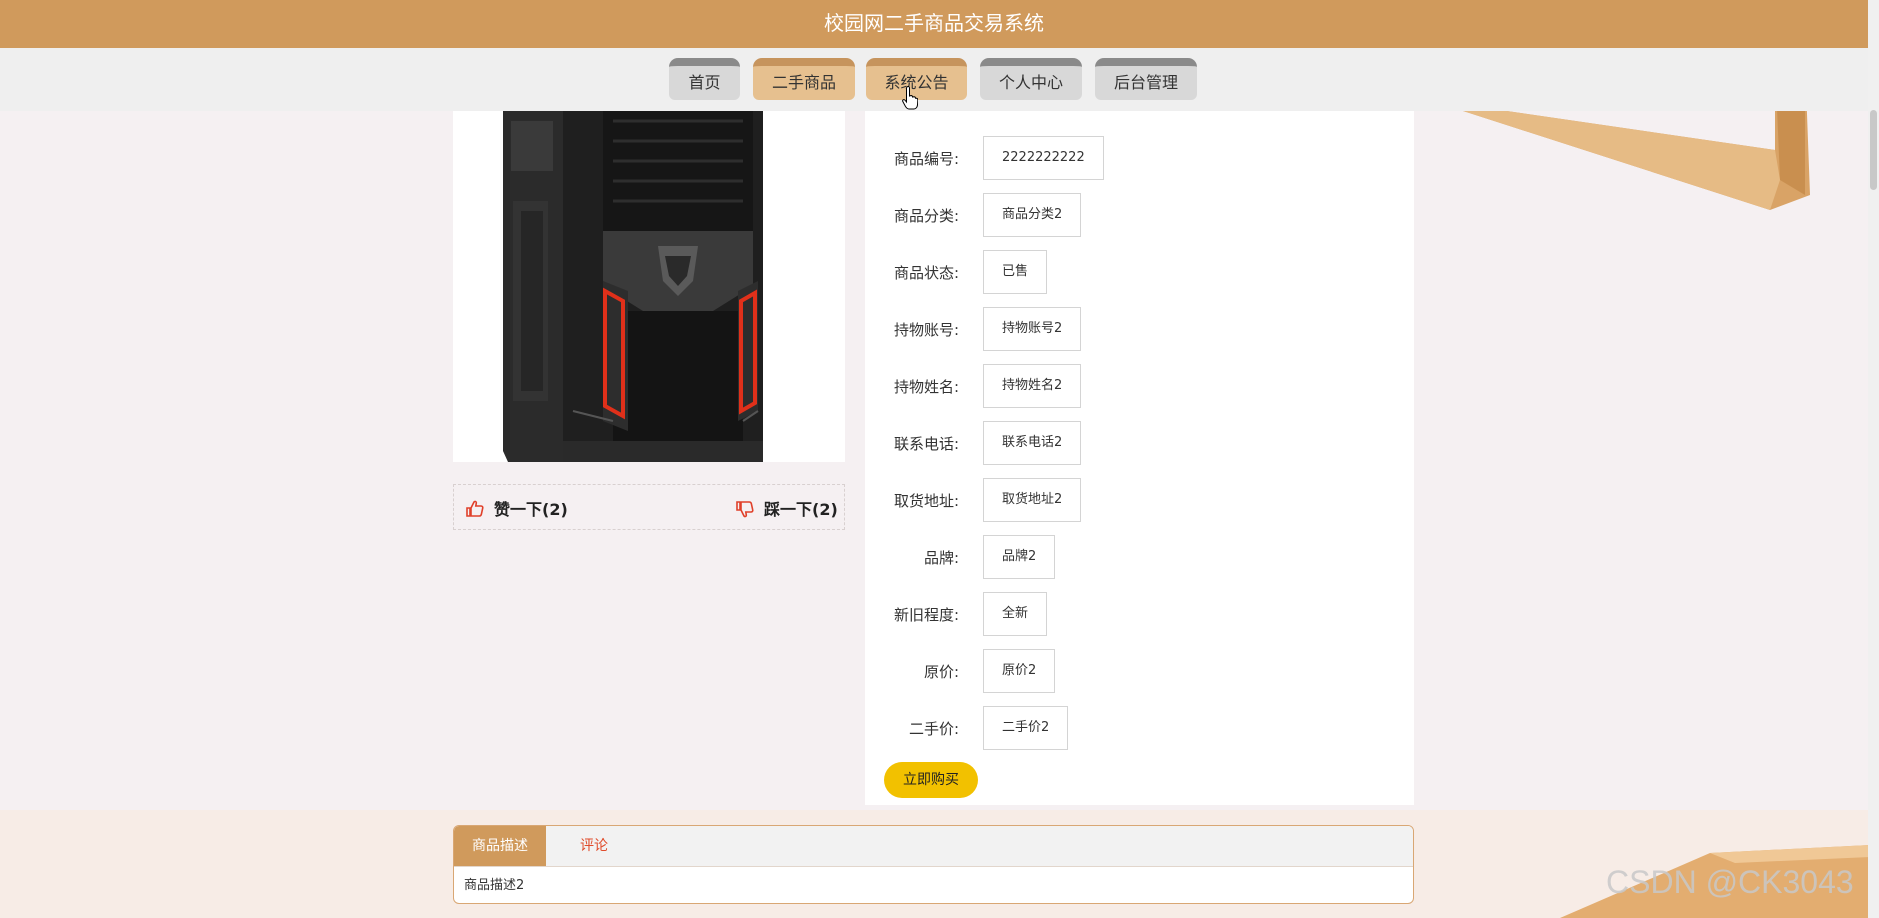 Image resolution: width=1879 pixels, height=918 pixels. What do you see at coordinates (1032, 386) in the screenshot?
I see `field-value: 持物姓名2` at bounding box center [1032, 386].